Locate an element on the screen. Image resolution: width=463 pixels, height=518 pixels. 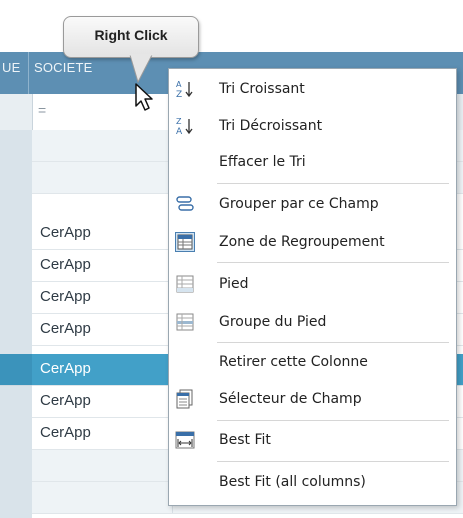
callout-tail is located at coordinates (141, 69).